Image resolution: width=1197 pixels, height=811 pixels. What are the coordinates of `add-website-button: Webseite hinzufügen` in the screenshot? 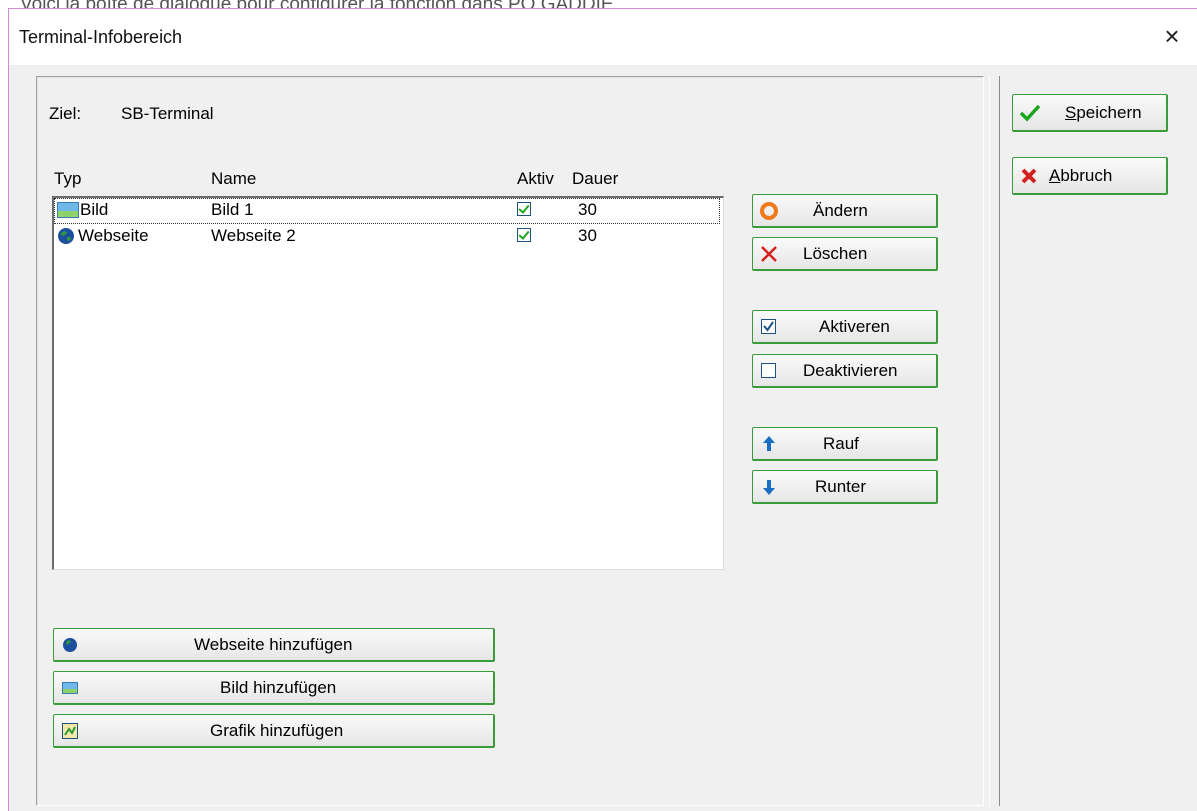 It's located at (274, 645).